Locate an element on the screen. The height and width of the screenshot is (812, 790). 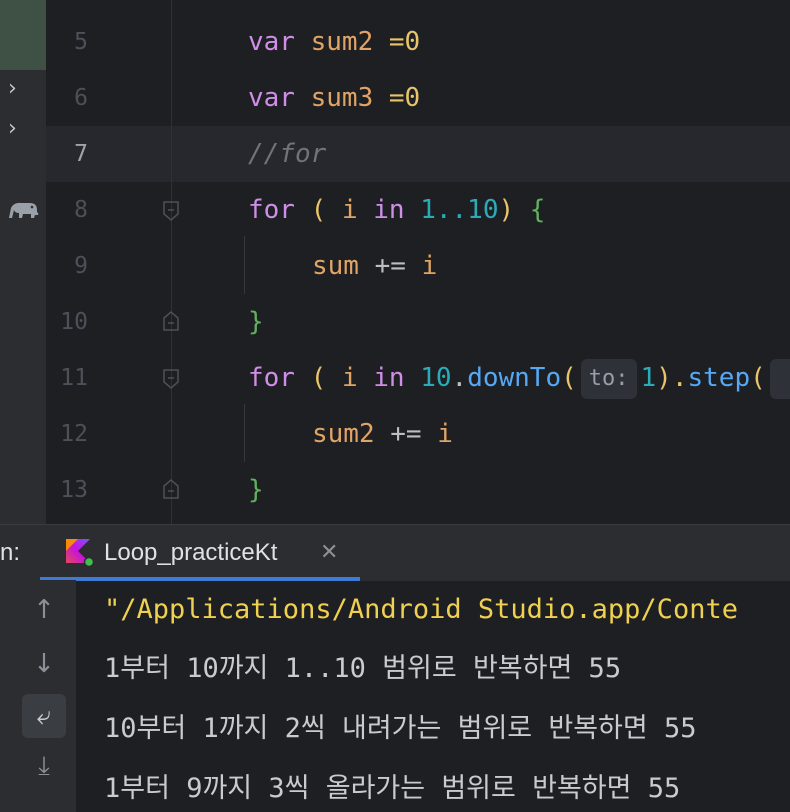
scroll-to-end-icon: ⤓ is located at coordinates (44, 766).